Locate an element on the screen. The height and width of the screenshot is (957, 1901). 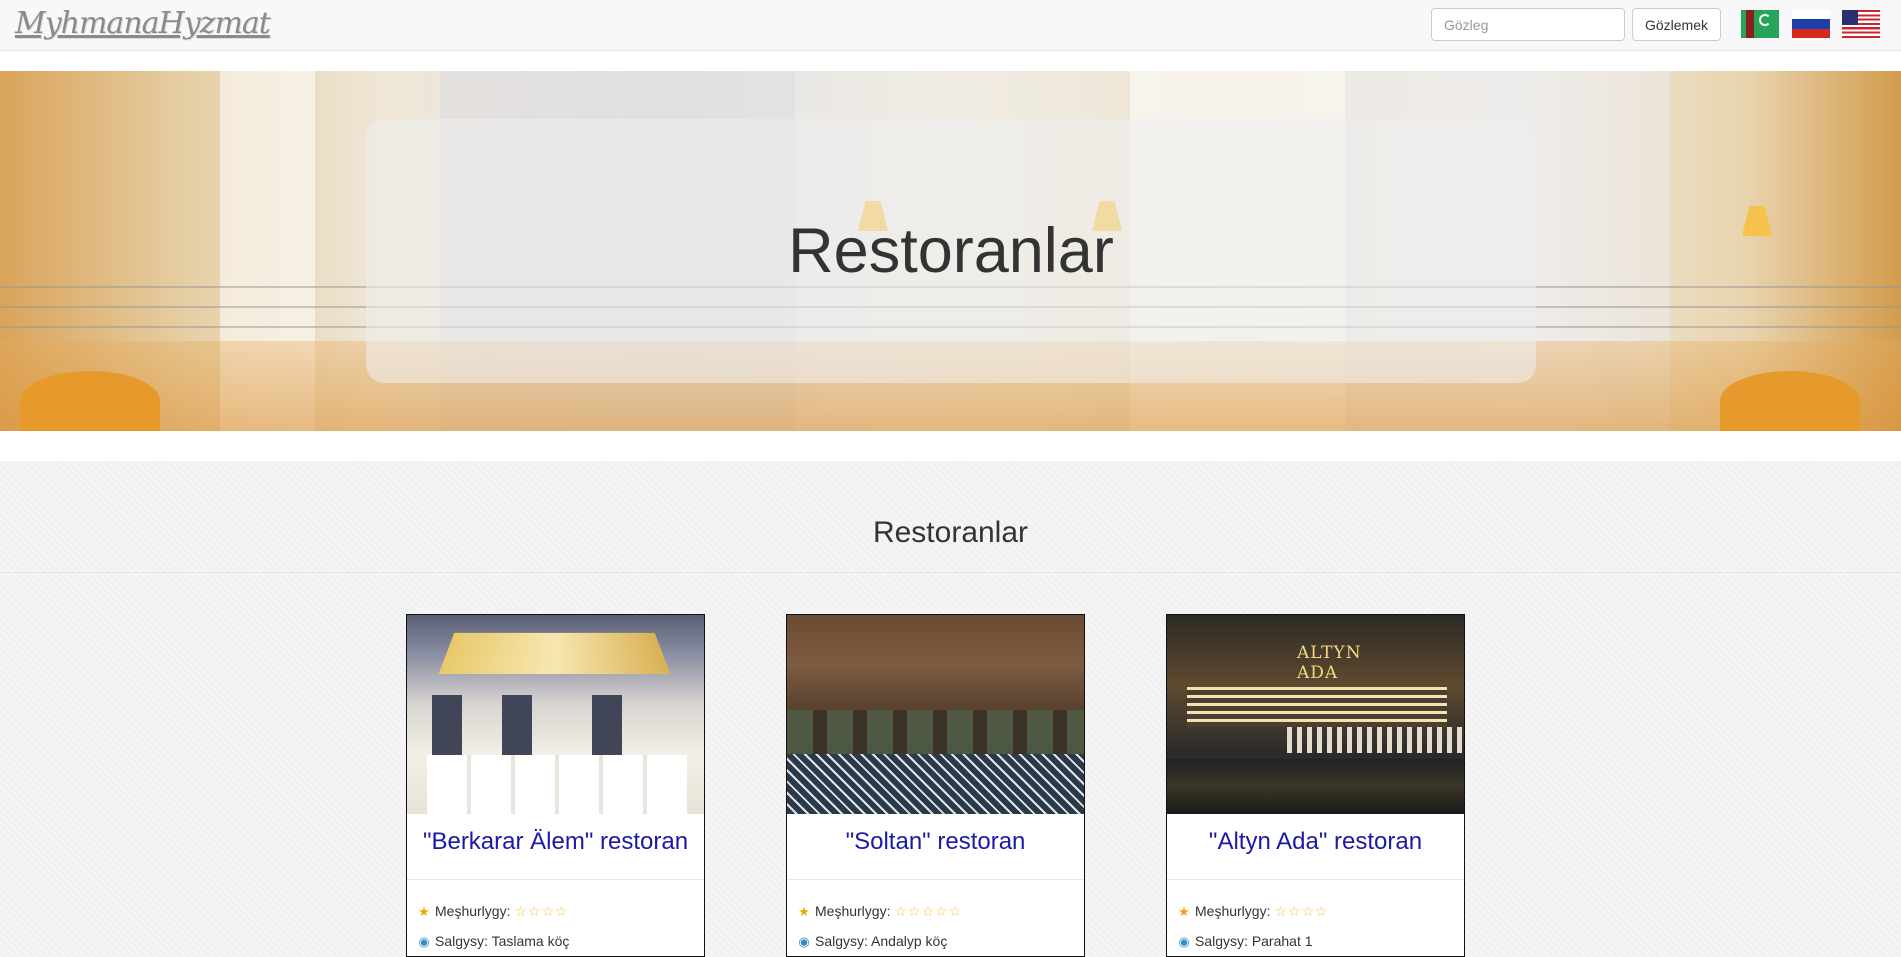
address-row: ◉ Salgysy: Taslama köç is located at coordinates (493, 941).